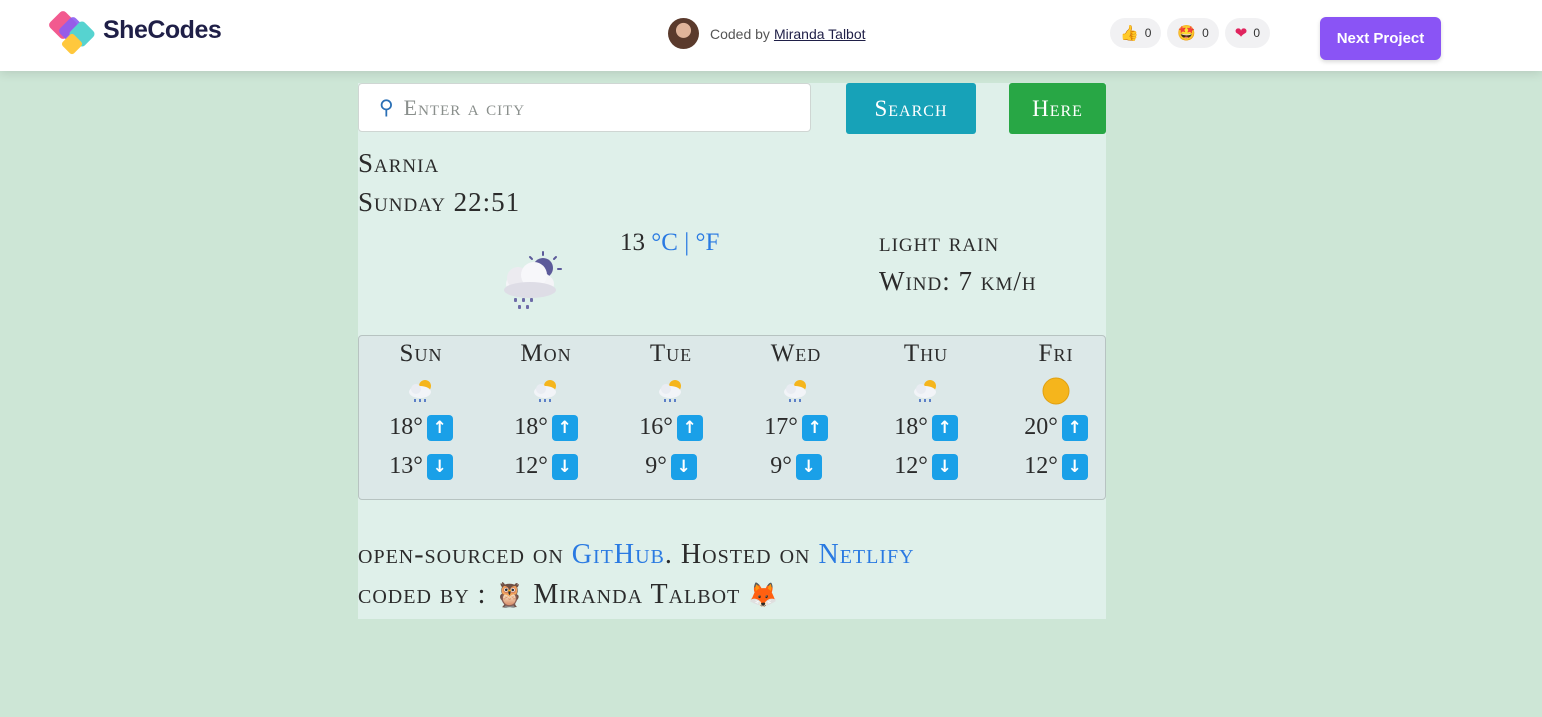  What do you see at coordinates (632, 242) in the screenshot?
I see `temperature-value: 13` at bounding box center [632, 242].